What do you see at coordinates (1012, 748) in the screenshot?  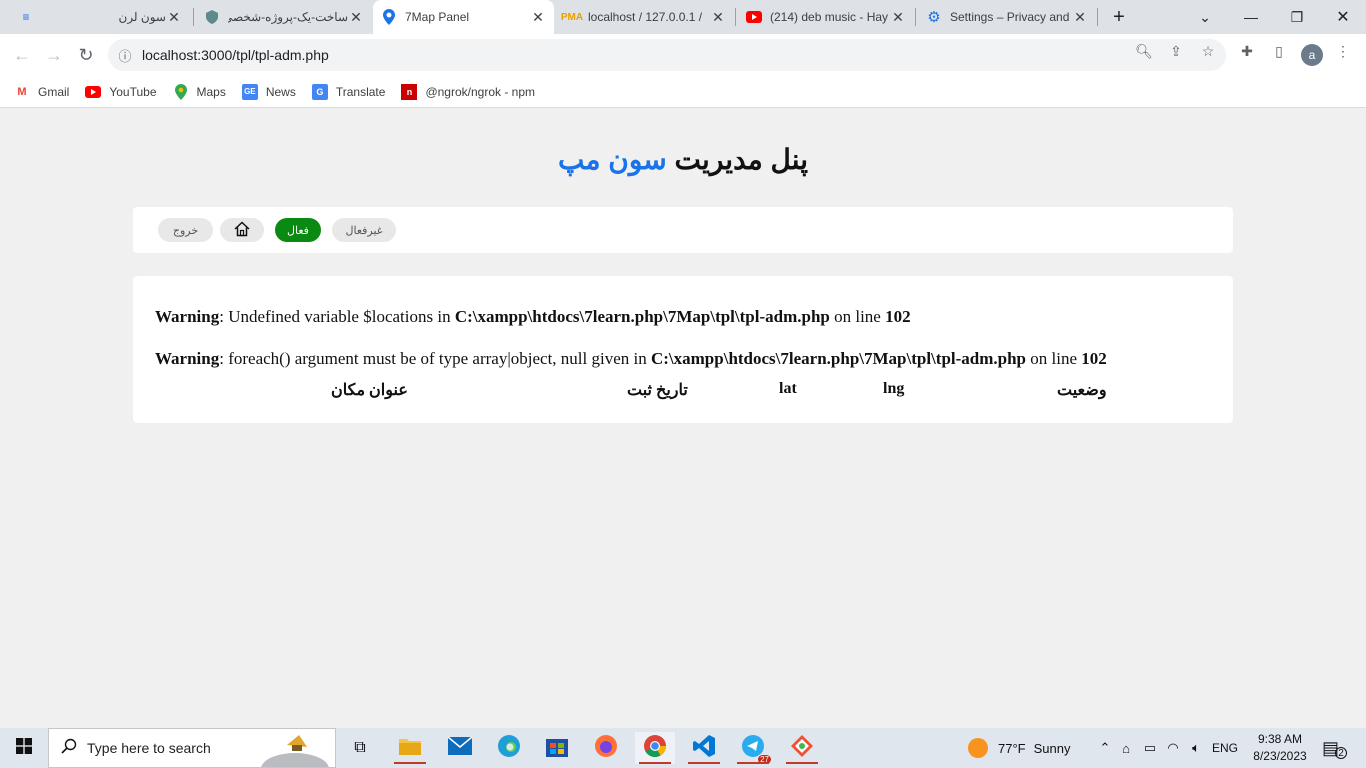 I see `weather-temp: 77°F` at bounding box center [1012, 748].